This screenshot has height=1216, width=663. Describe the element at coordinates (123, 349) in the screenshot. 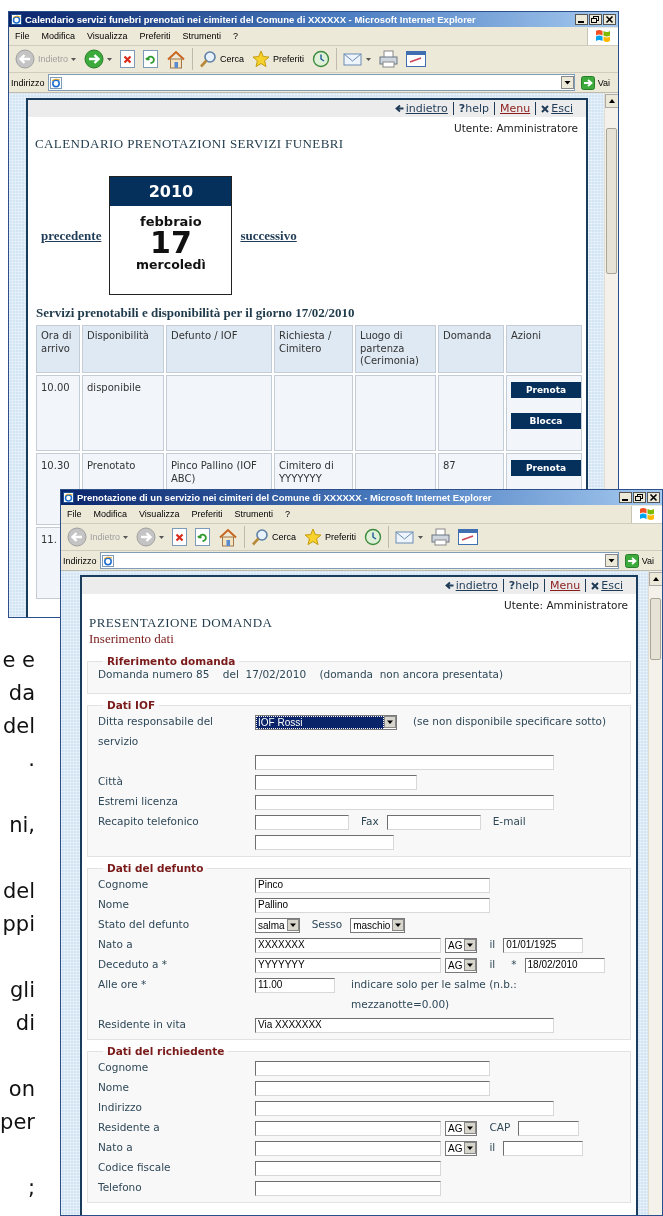

I see `column-header: Disponibilità` at that location.